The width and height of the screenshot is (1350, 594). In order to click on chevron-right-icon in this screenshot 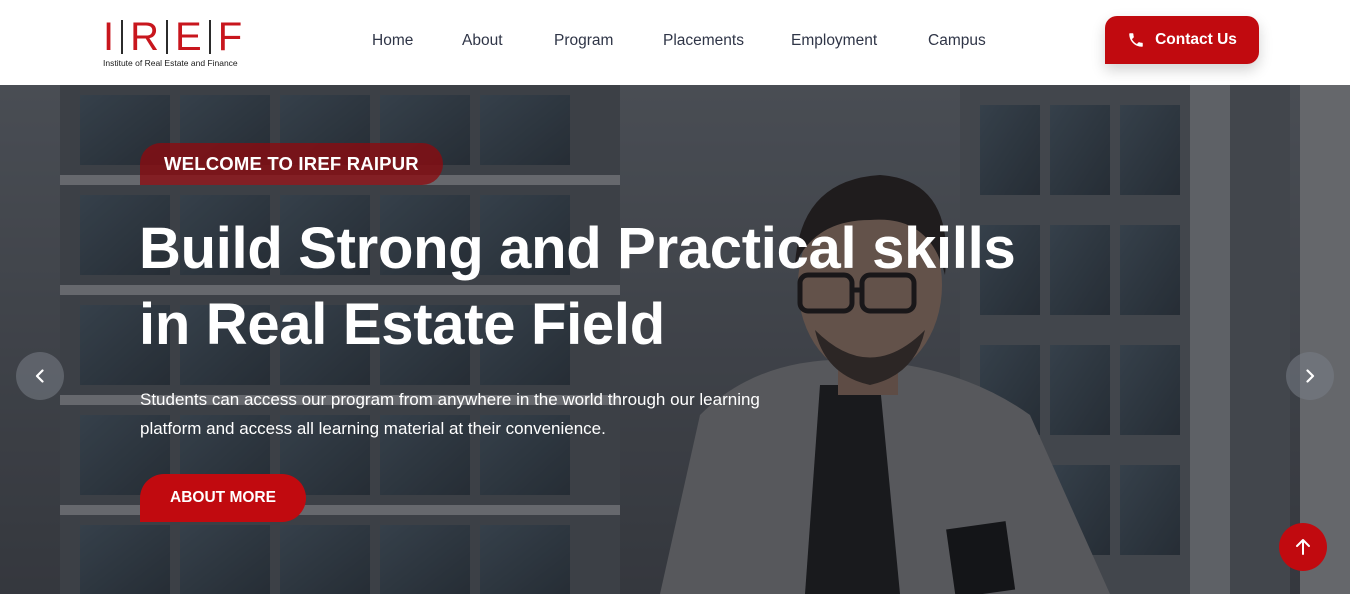, I will do `click(1310, 376)`.